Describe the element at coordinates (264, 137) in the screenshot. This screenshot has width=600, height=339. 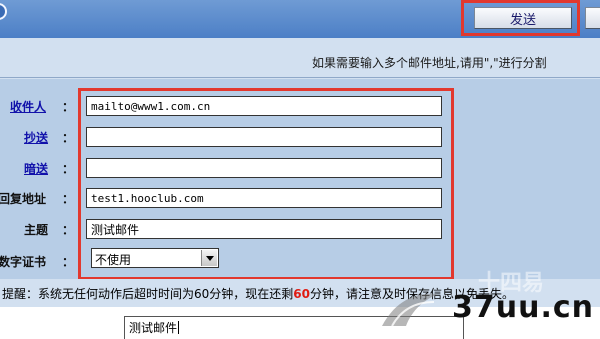
I see `cc-field` at that location.